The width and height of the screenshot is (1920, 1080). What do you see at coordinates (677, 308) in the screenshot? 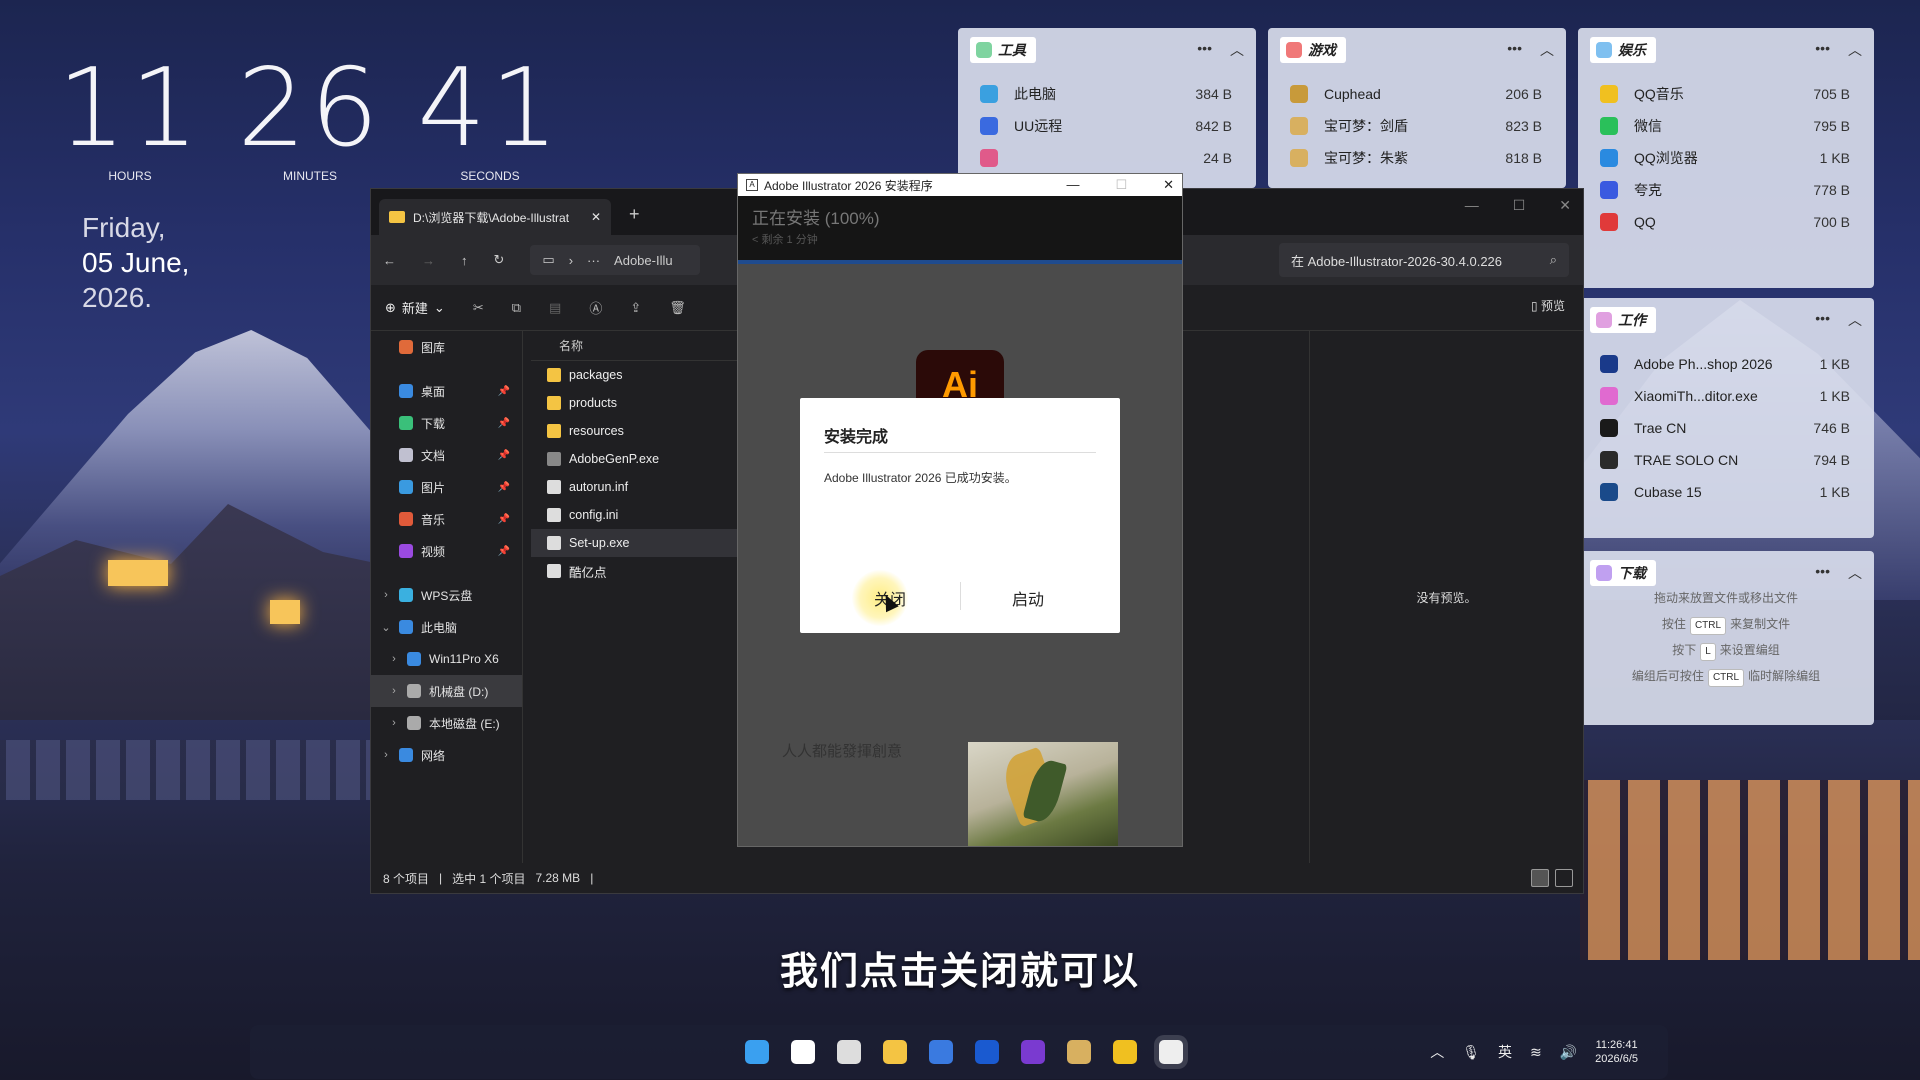
I see `delete-icon: 🗑` at bounding box center [677, 308].